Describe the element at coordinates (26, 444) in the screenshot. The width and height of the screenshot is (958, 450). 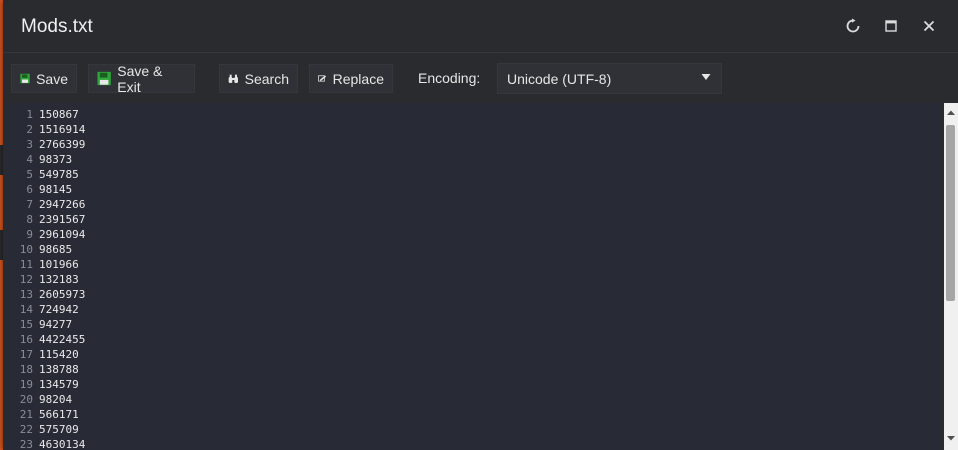
I see `line-number: 23` at that location.